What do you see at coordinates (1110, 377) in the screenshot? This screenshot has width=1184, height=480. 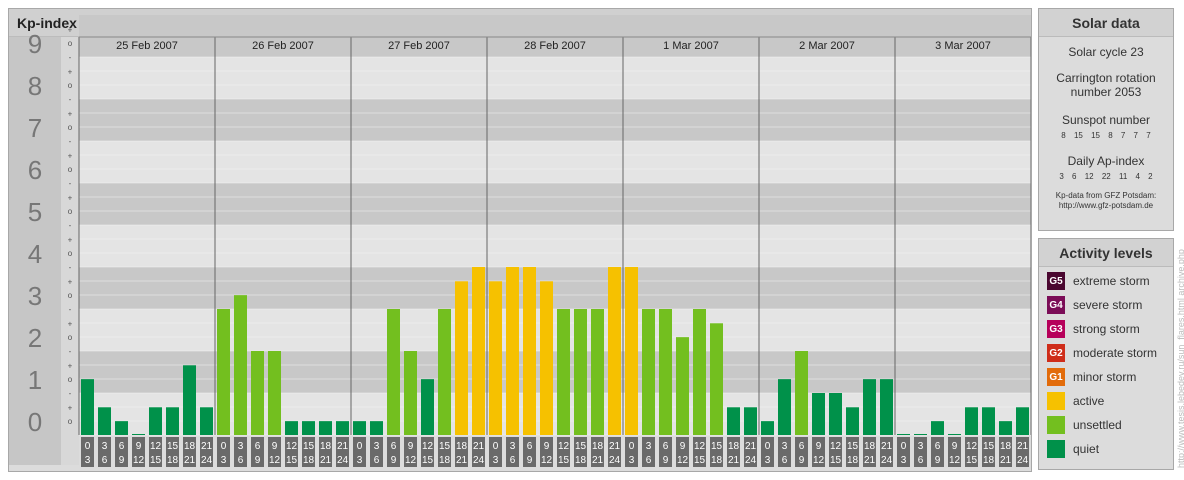 I see `legend-item-minor-storm: G1 minor storm` at bounding box center [1110, 377].